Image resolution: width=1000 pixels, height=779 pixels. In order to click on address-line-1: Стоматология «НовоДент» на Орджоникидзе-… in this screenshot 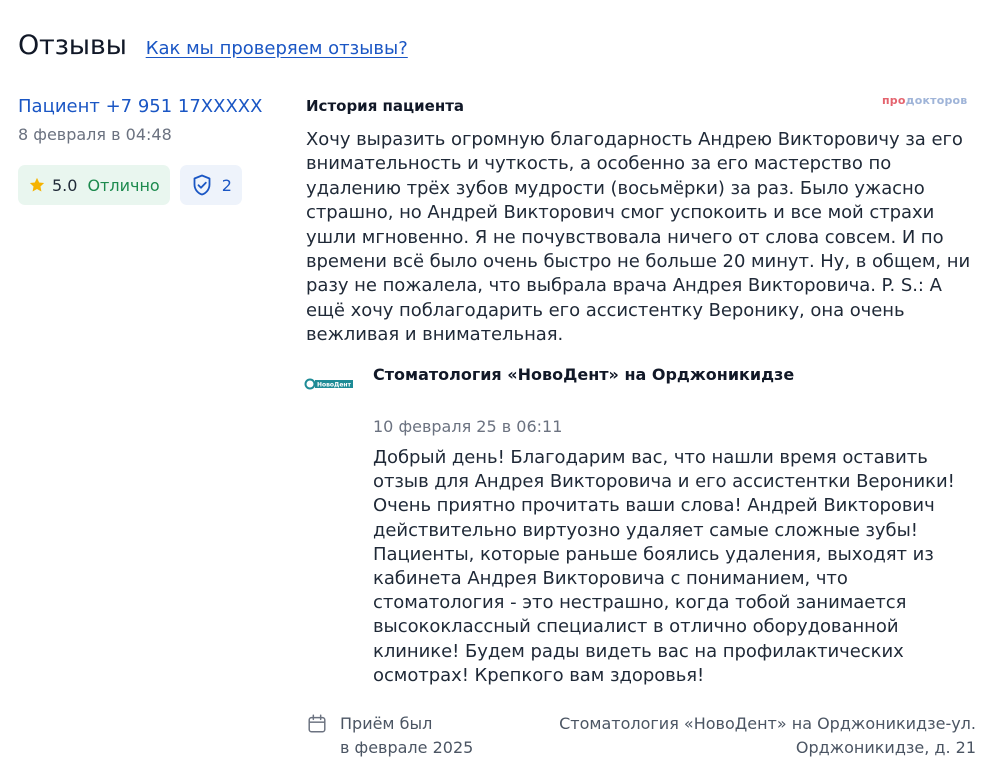, I will do `click(767, 723)`.